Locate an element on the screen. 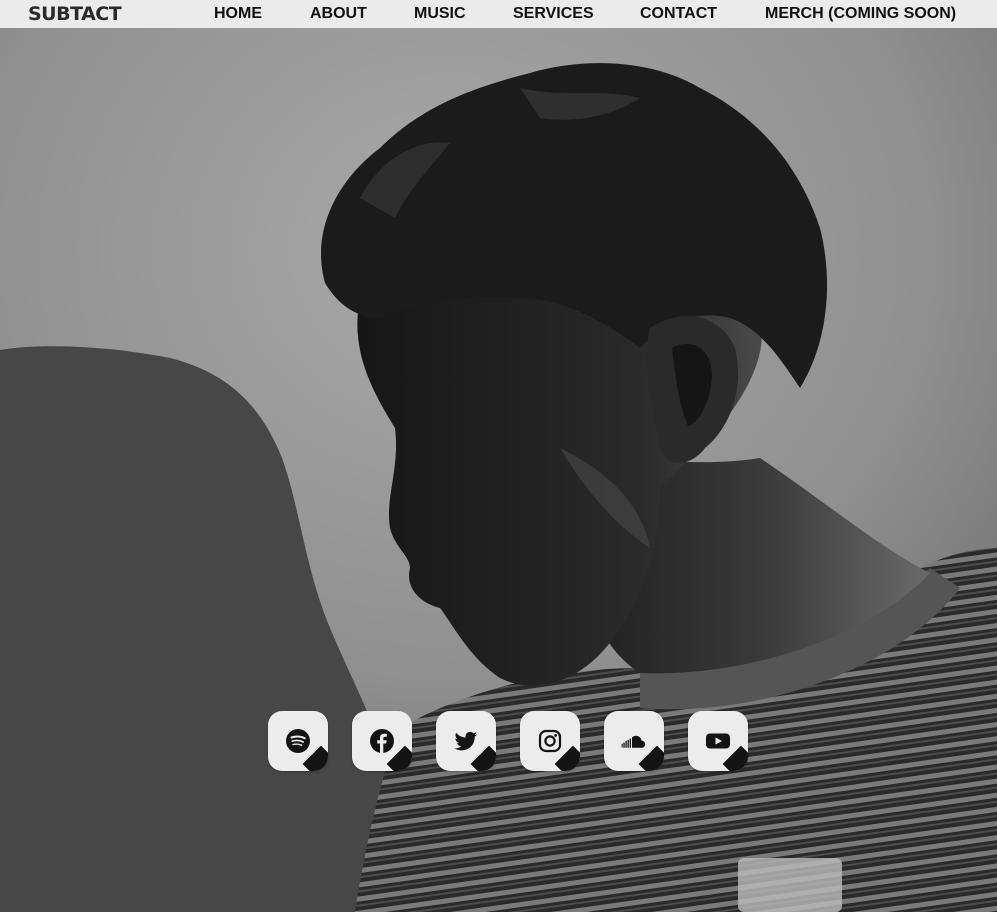 This screenshot has width=997, height=912. twitter-icon is located at coordinates (466, 741).